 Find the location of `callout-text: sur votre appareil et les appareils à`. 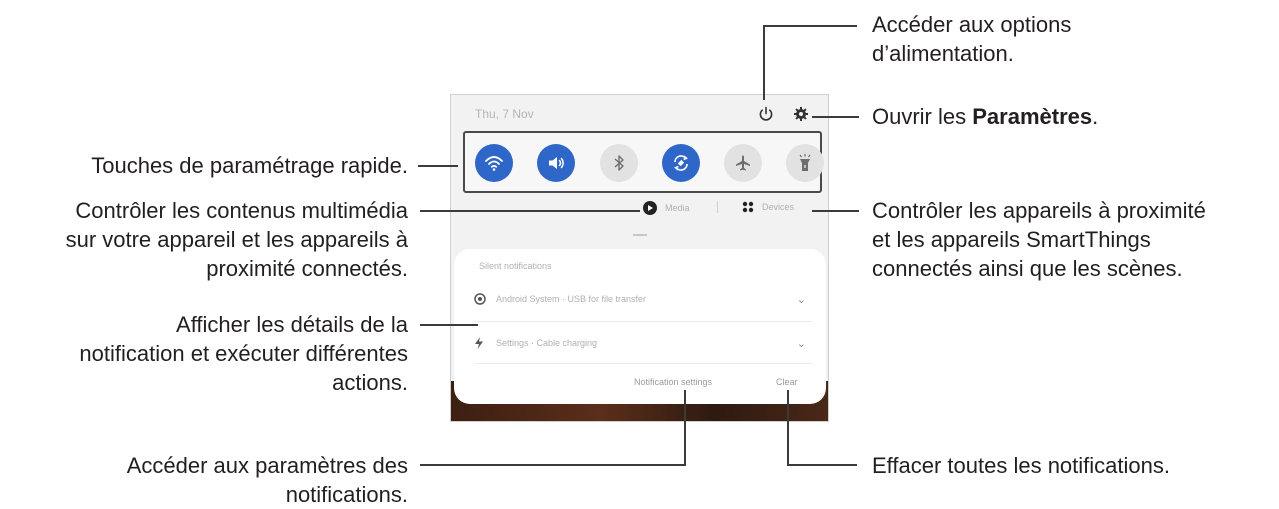

callout-text: sur votre appareil et les appareils à is located at coordinates (236, 239).